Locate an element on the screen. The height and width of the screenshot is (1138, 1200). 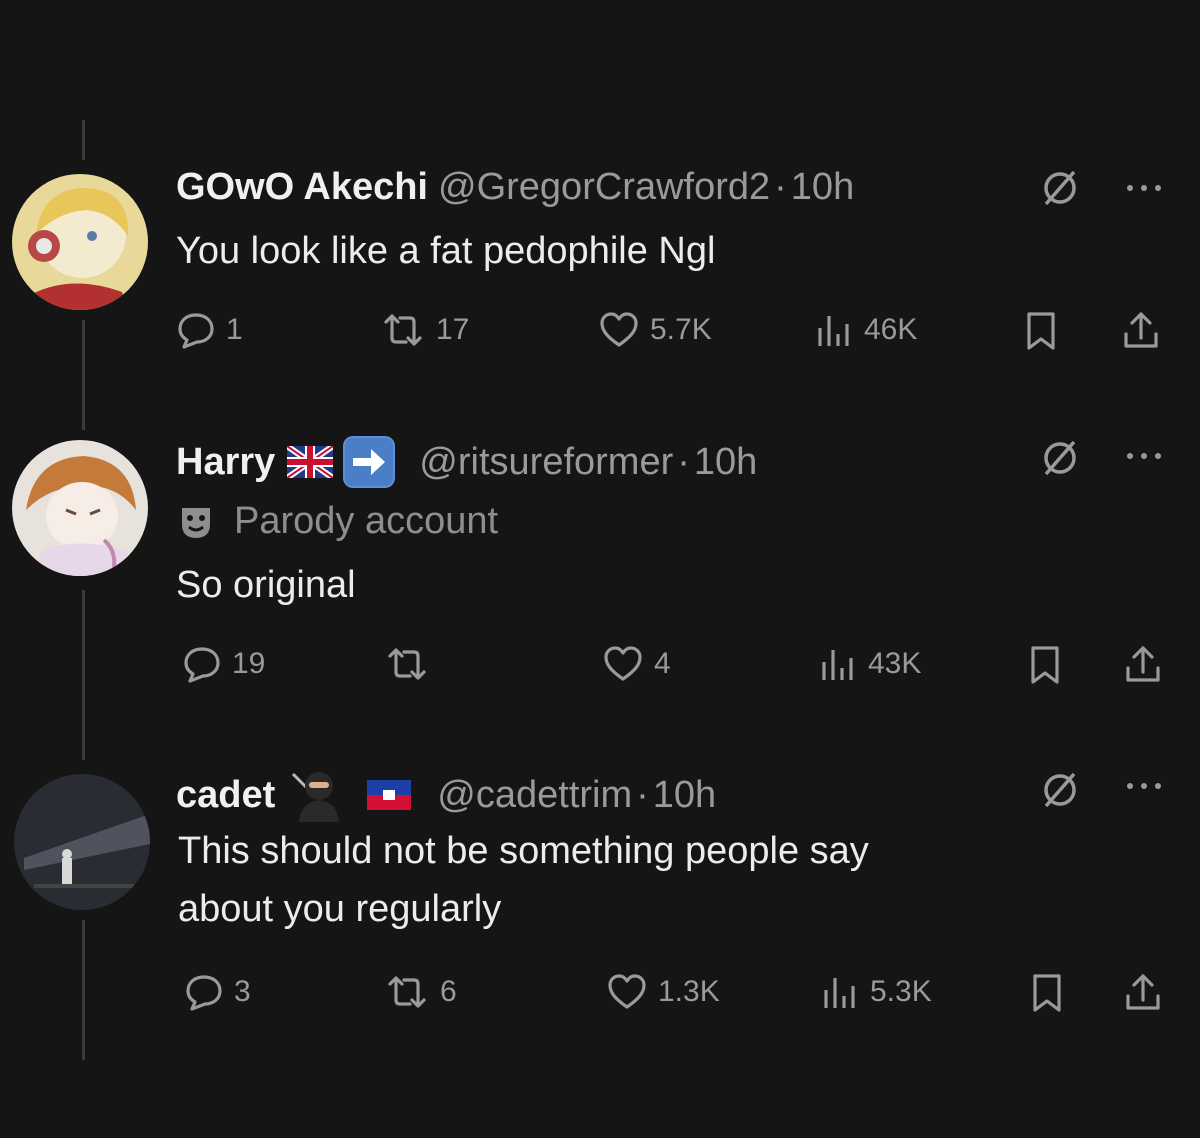
reply-button: 3 is located at coordinates (217, 992).